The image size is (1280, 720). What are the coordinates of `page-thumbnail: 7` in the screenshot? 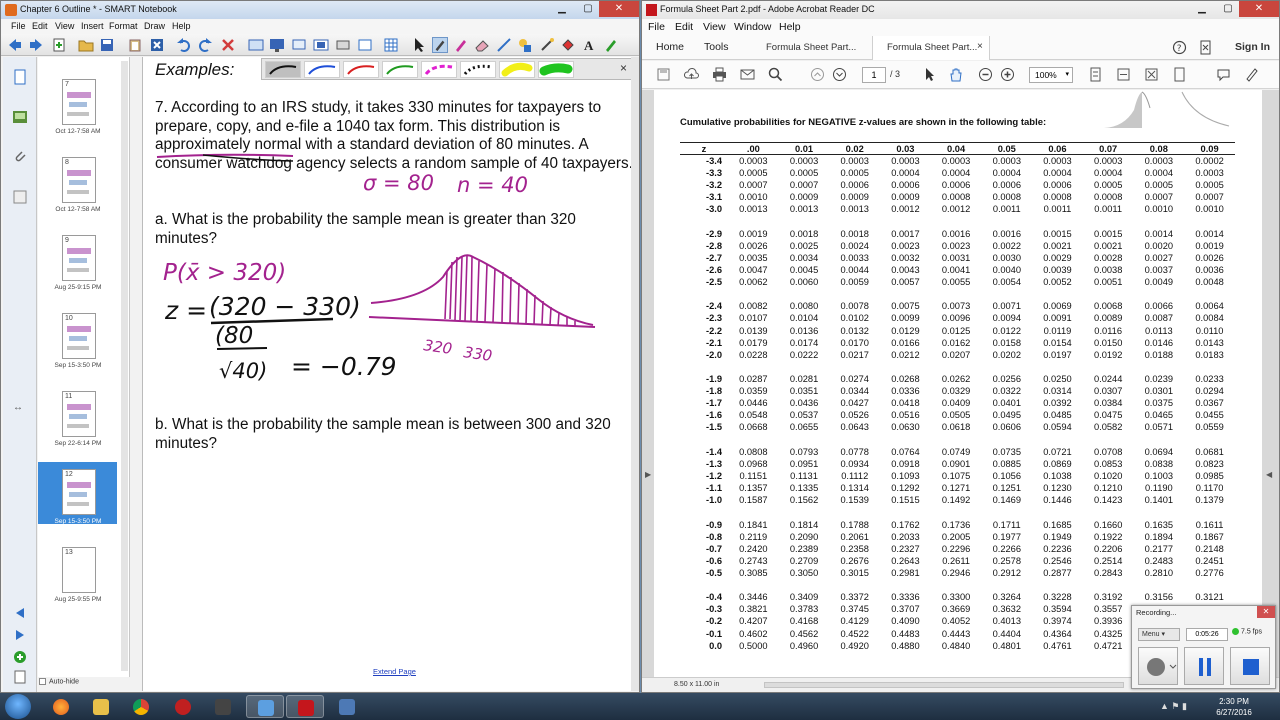 It's located at (79, 102).